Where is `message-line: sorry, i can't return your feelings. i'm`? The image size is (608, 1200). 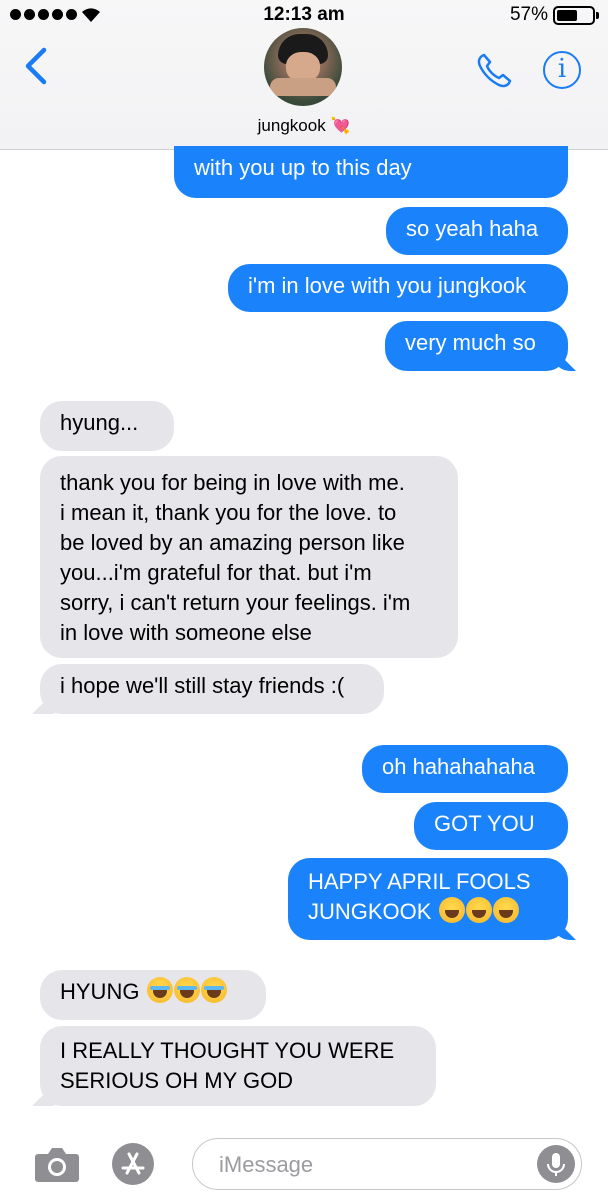 message-line: sorry, i can't return your feelings. i'm is located at coordinates (235, 602).